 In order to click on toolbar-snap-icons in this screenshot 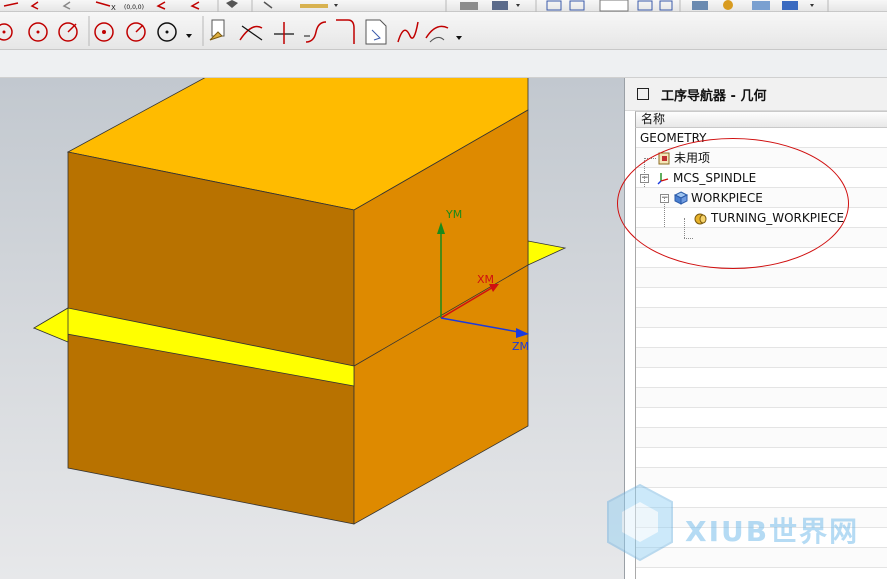, I will do `click(231, 31)`.